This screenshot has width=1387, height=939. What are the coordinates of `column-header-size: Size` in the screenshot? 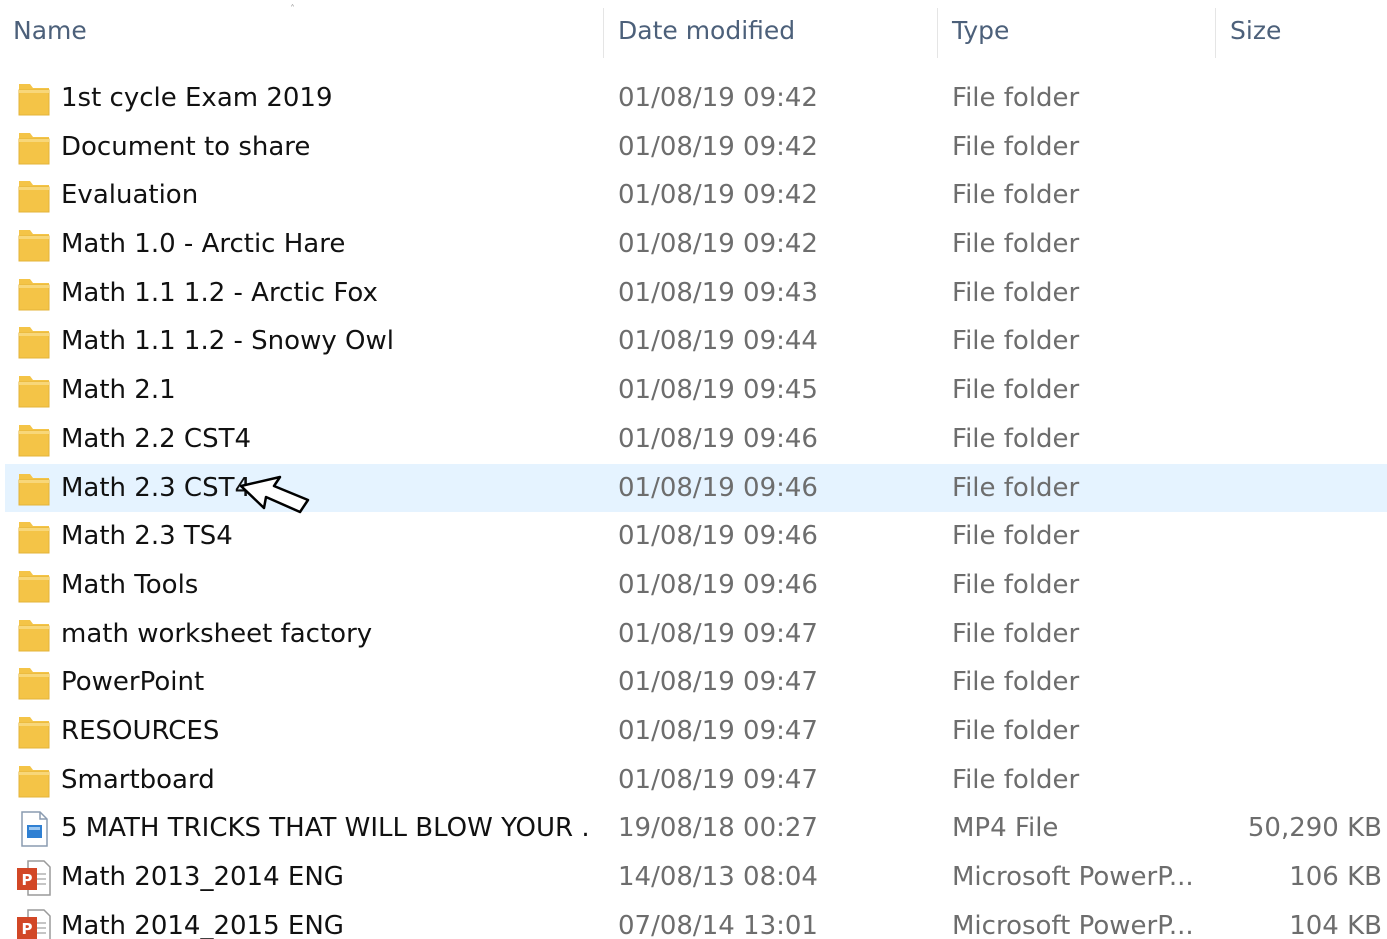 It's located at (1255, 31).